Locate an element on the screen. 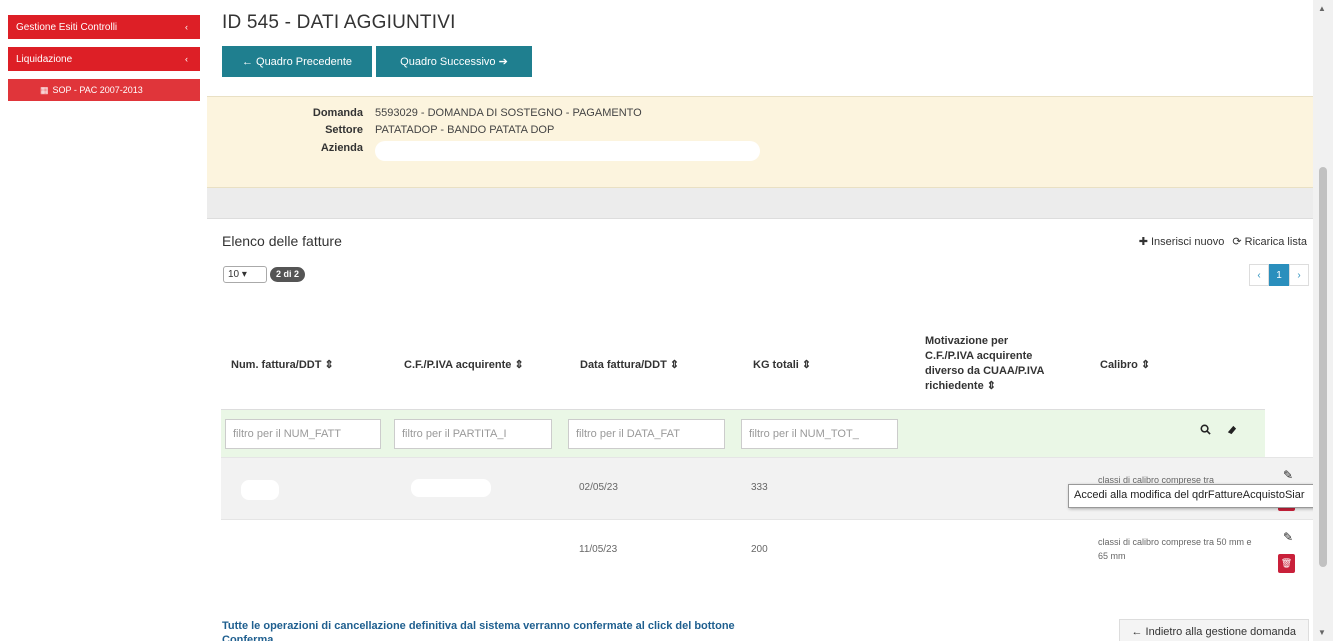 This screenshot has height=641, width=1333. header-line: richiedente ⇕ is located at coordinates (960, 386).